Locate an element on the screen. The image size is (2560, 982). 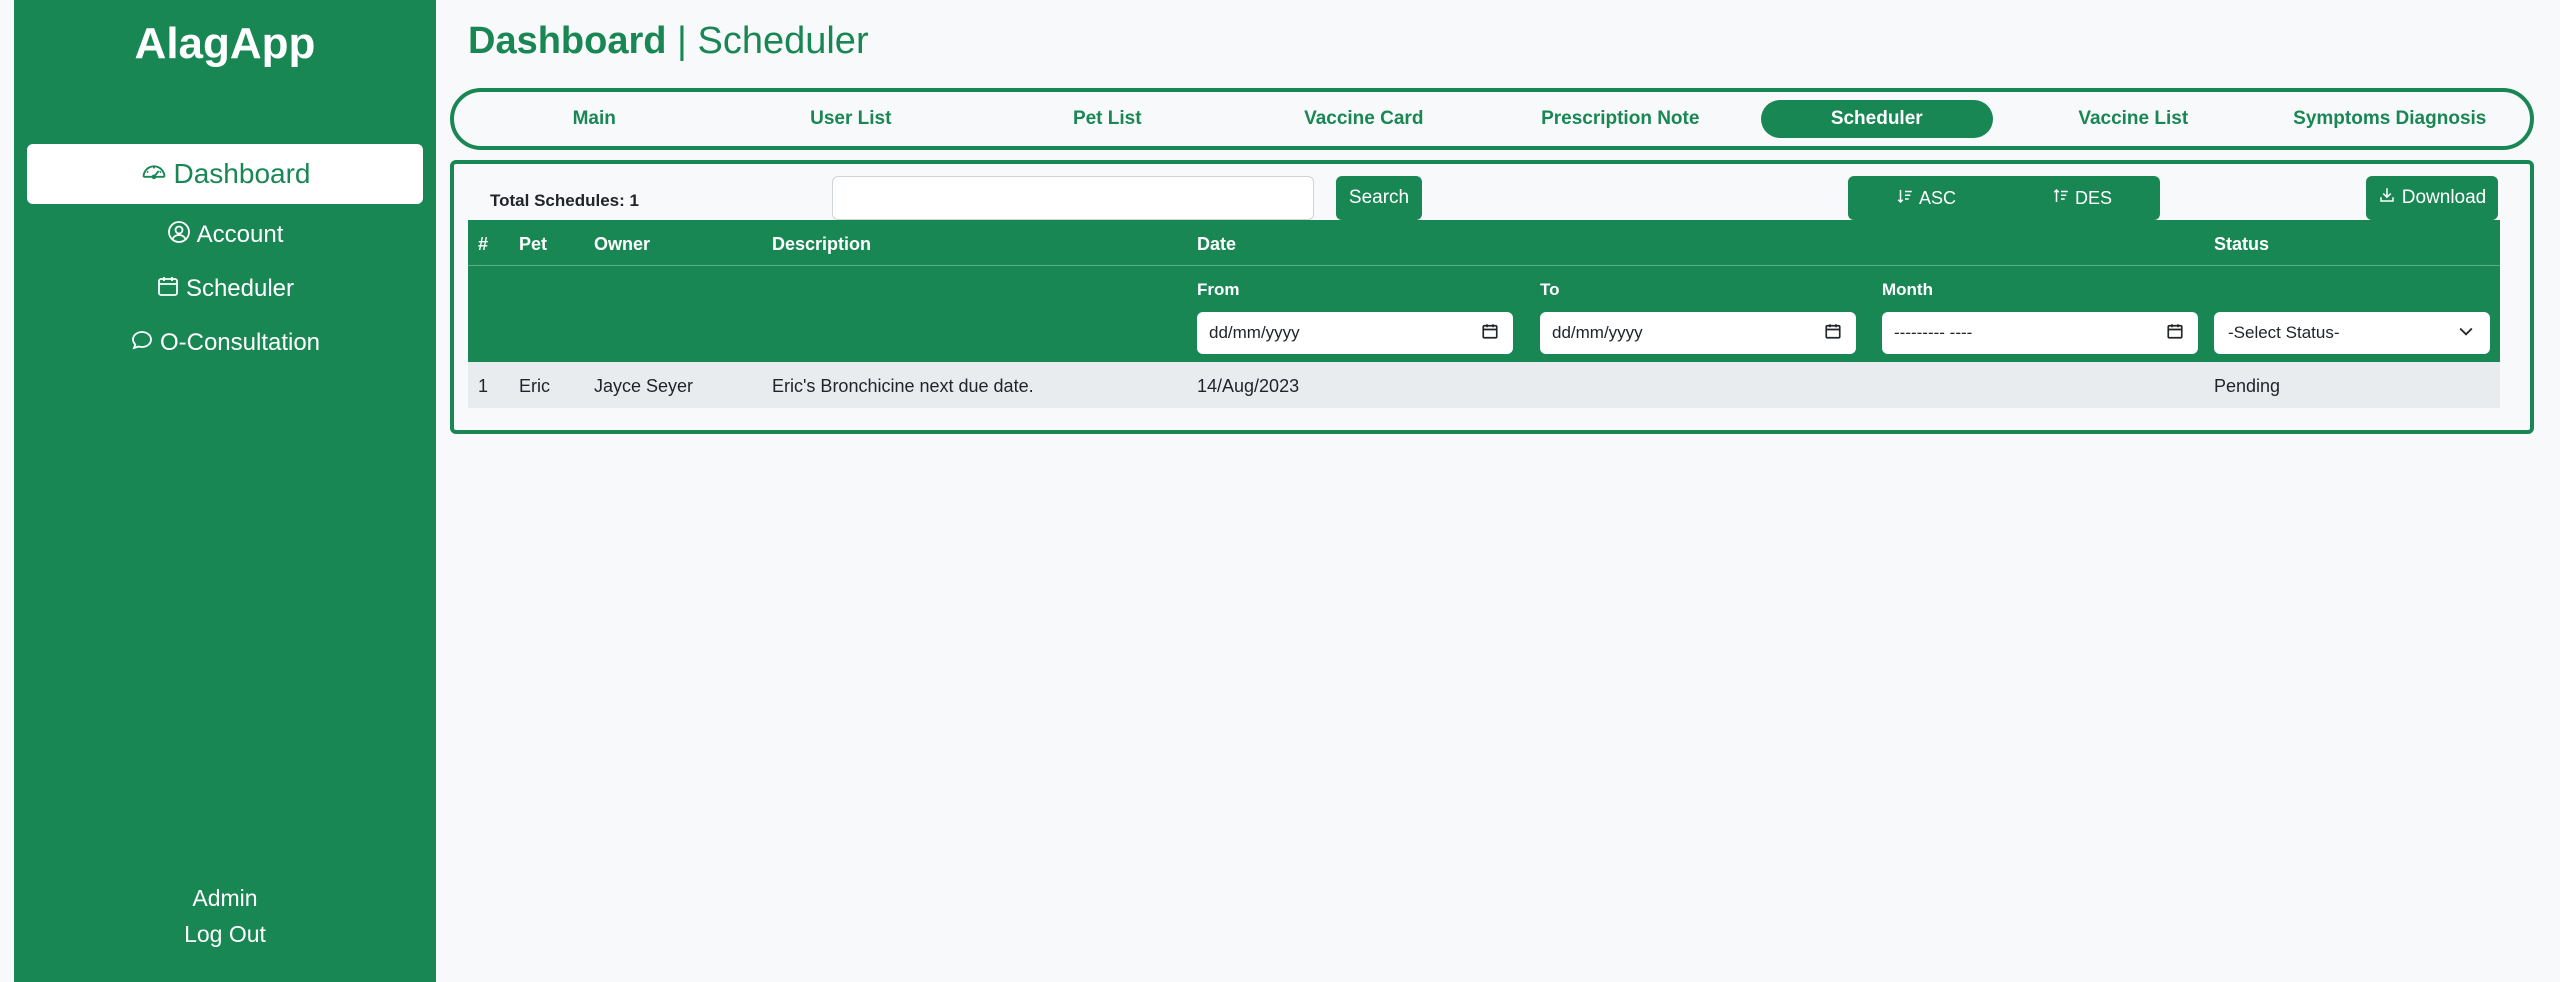
cell-description: Eric's Bronchicine next due date. is located at coordinates (903, 386).